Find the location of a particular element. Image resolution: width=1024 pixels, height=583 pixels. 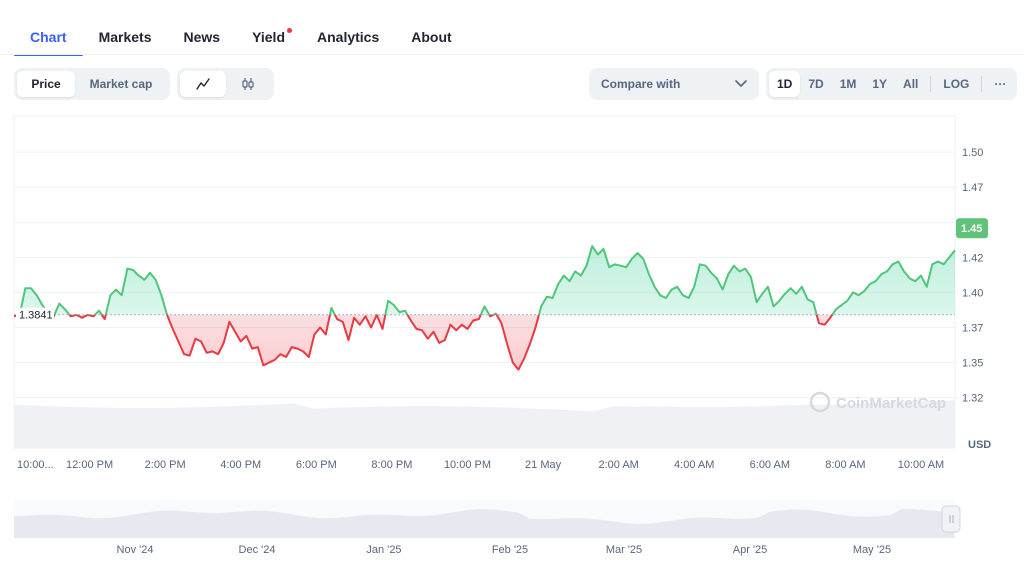

tab-yield: Yield is located at coordinates (268, 36).